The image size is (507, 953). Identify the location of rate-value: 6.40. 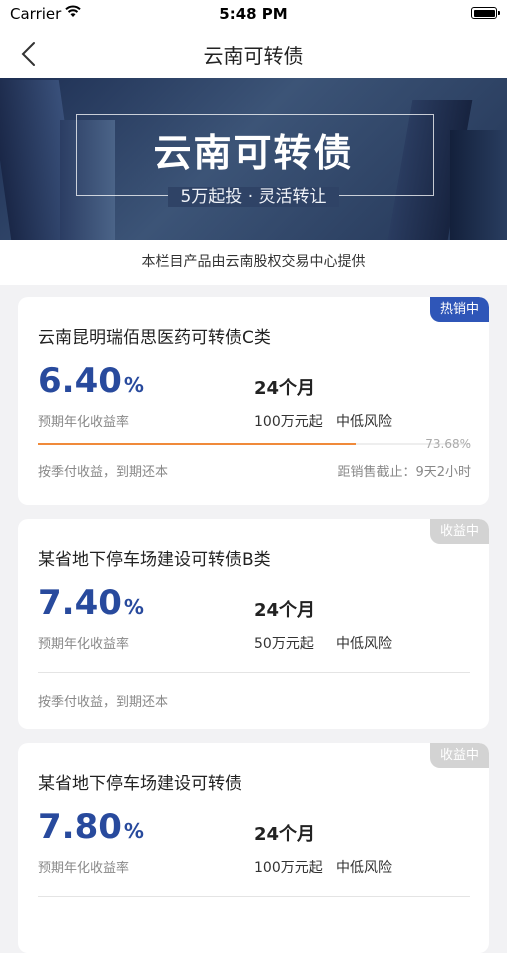
(80, 381).